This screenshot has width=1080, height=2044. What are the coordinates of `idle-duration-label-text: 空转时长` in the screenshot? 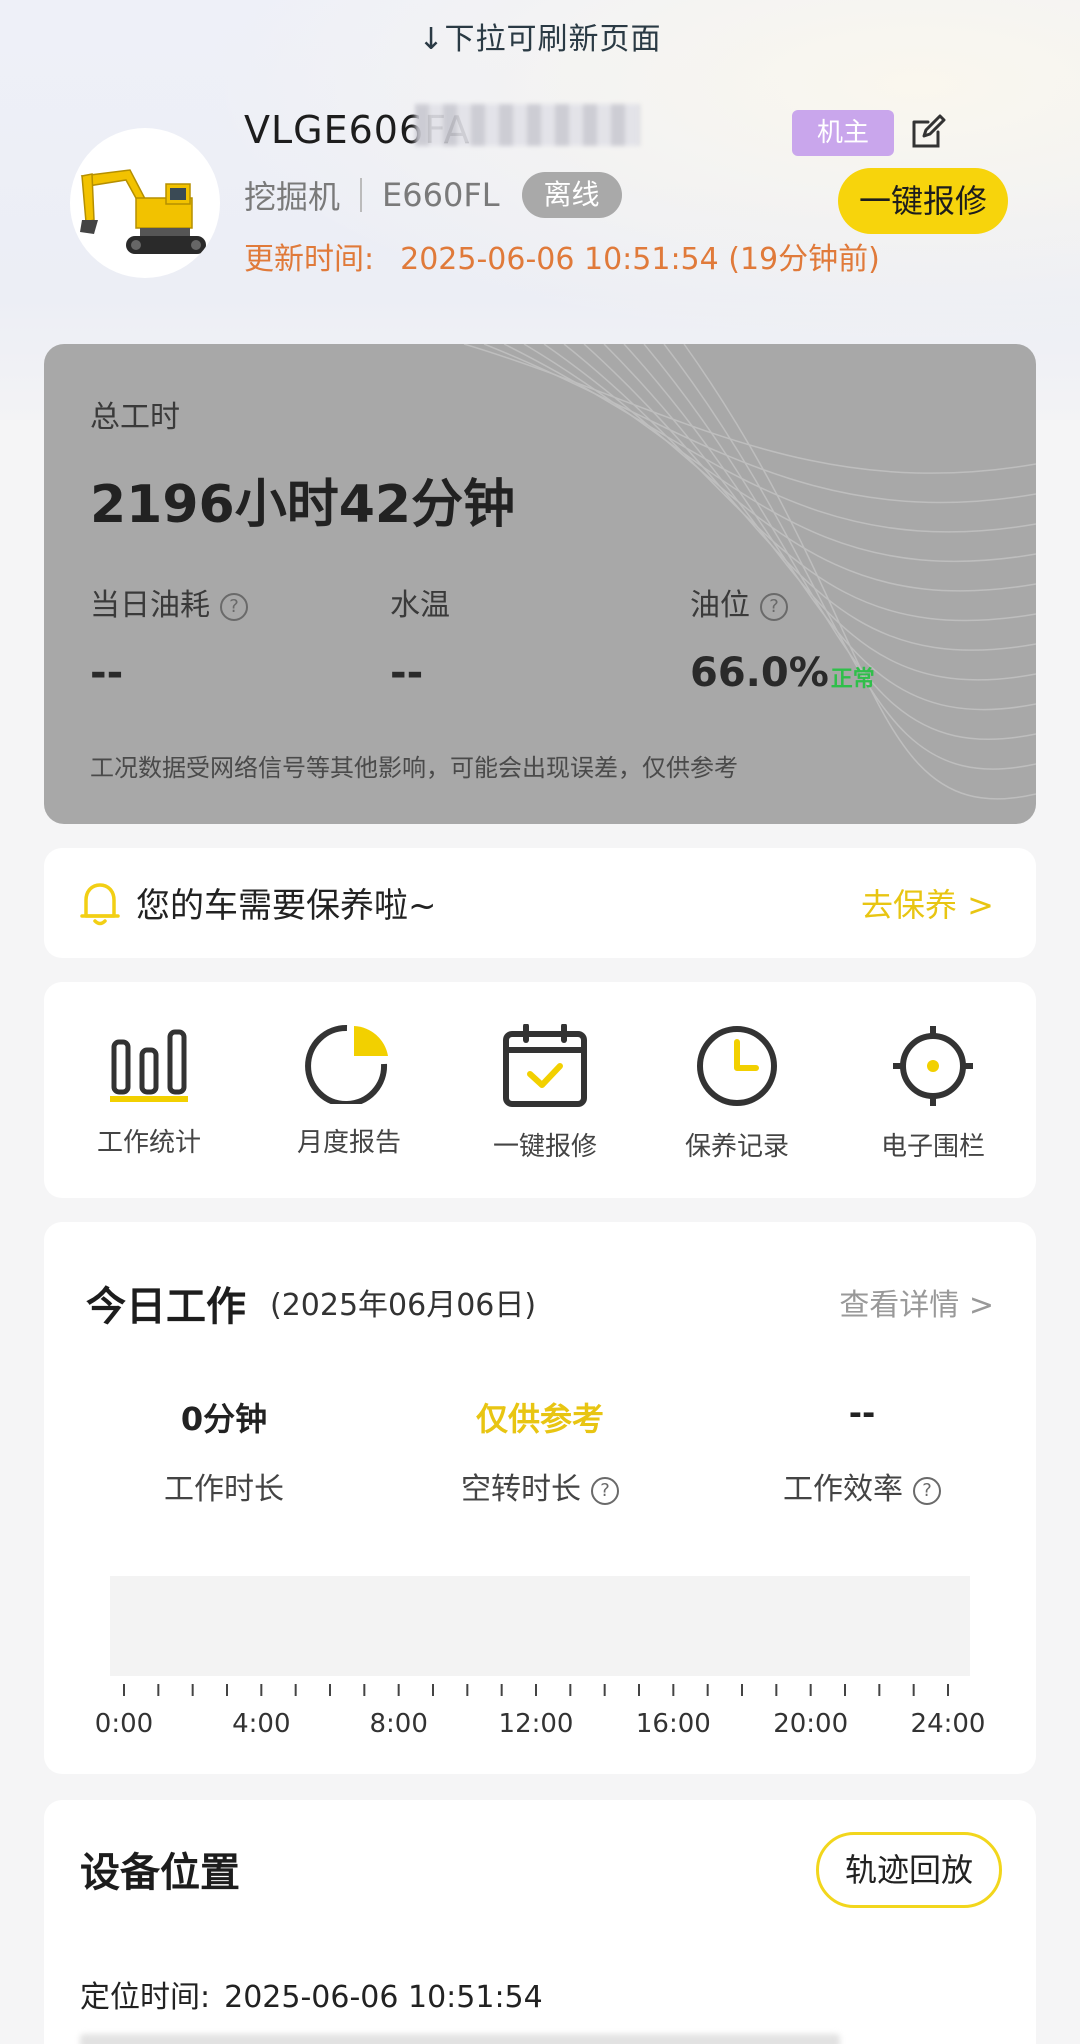 It's located at (521, 1489).